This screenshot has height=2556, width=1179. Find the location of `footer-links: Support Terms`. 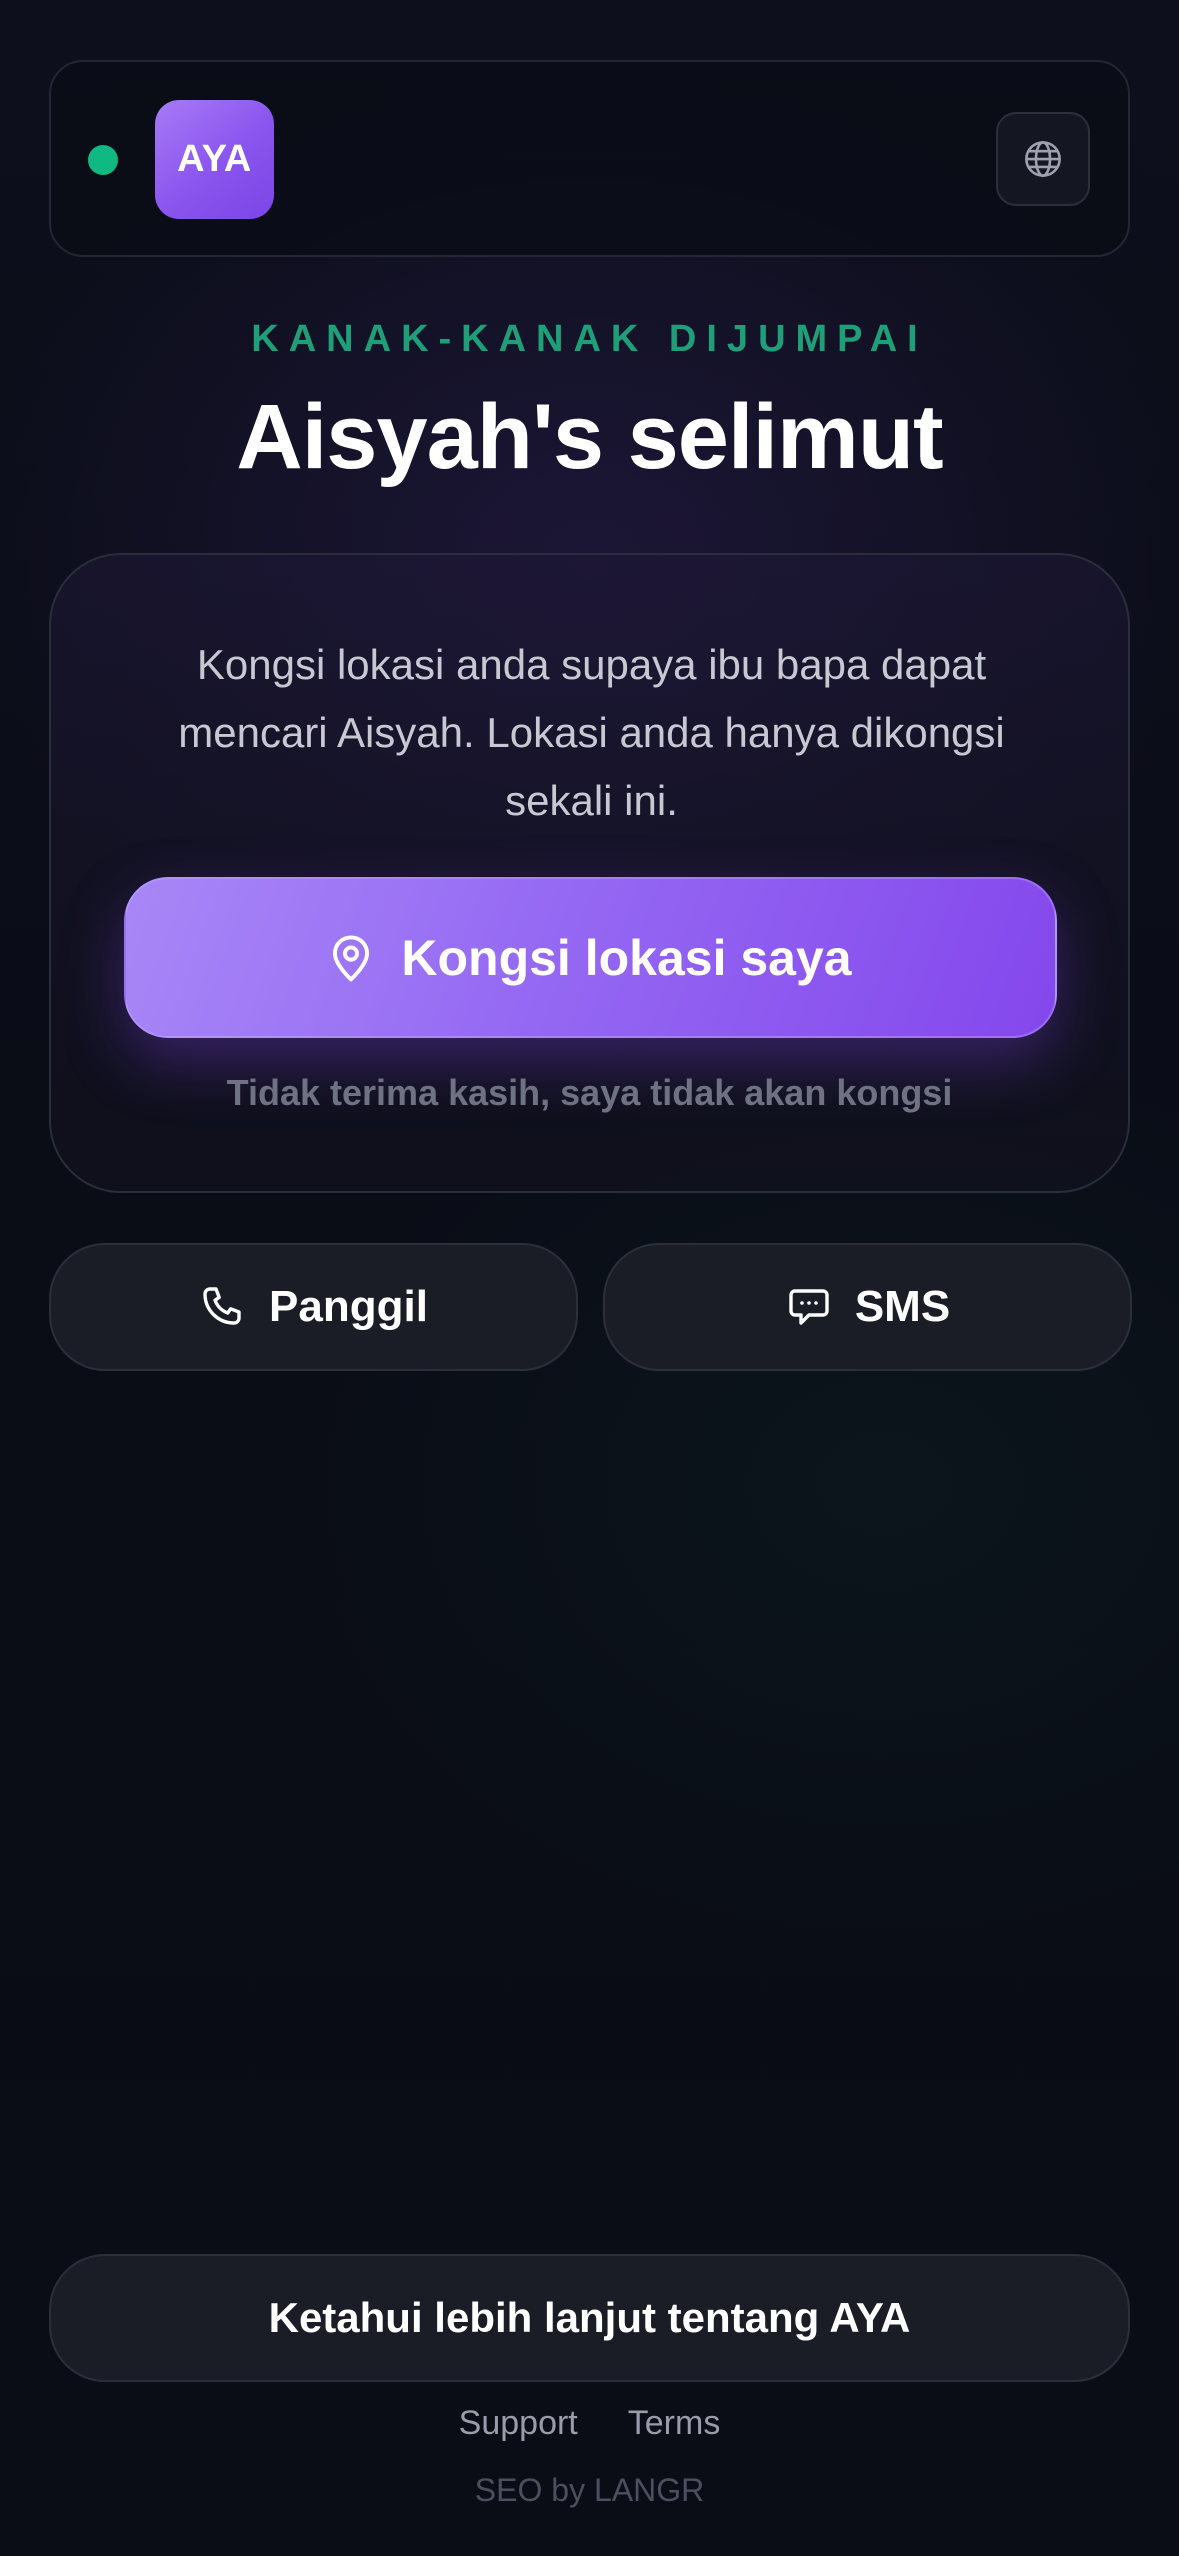

footer-links: Support Terms is located at coordinates (589, 2423).